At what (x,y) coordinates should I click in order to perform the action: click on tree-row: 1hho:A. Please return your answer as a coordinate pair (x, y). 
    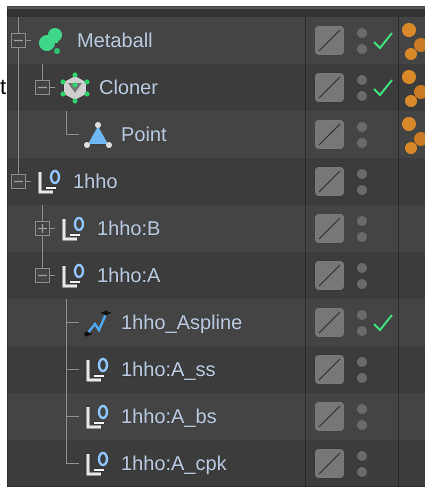
    Looking at the image, I should click on (216, 275).